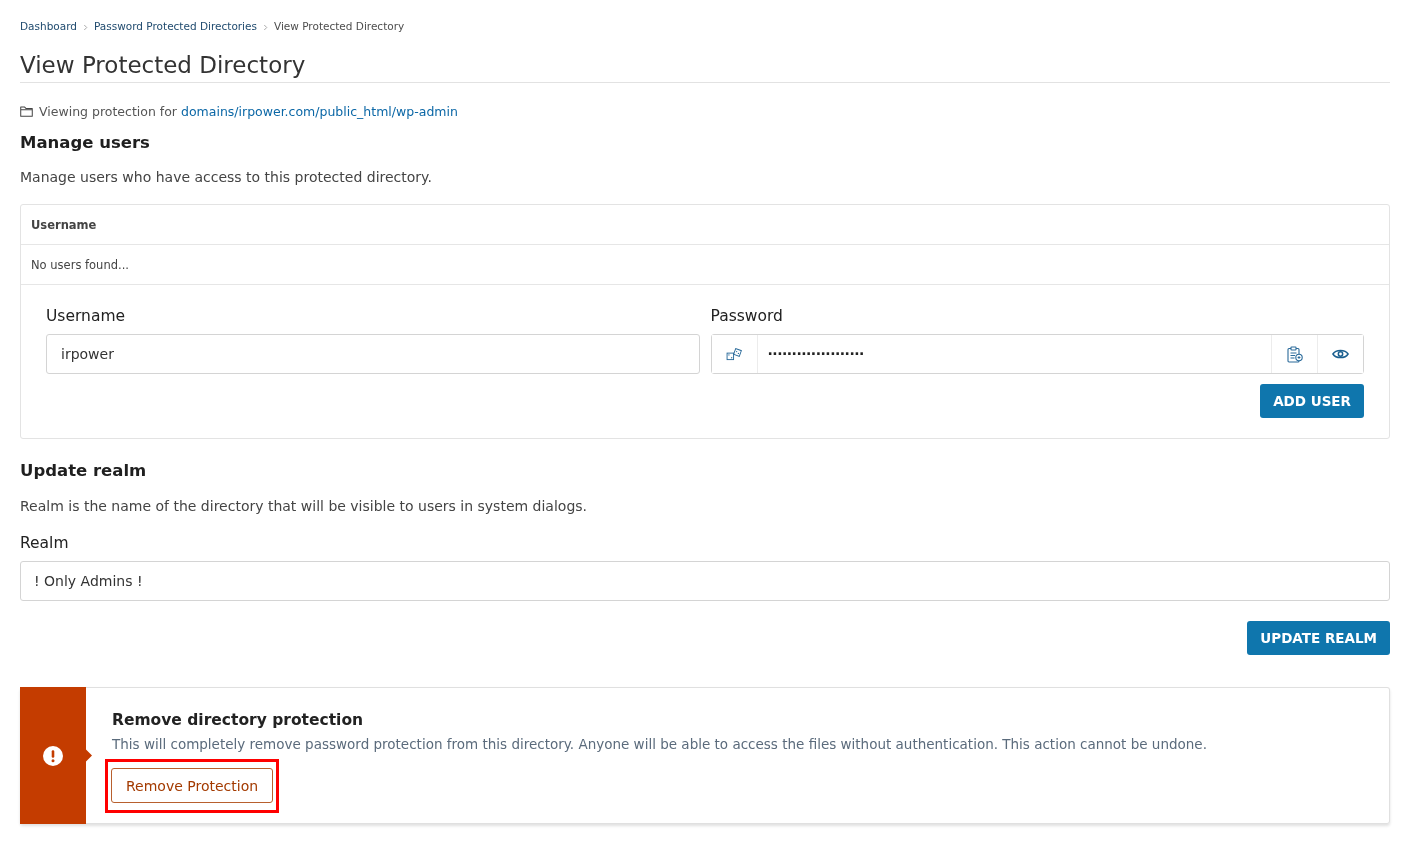  I want to click on breadcrumb-link: Dashboard, so click(48, 26).